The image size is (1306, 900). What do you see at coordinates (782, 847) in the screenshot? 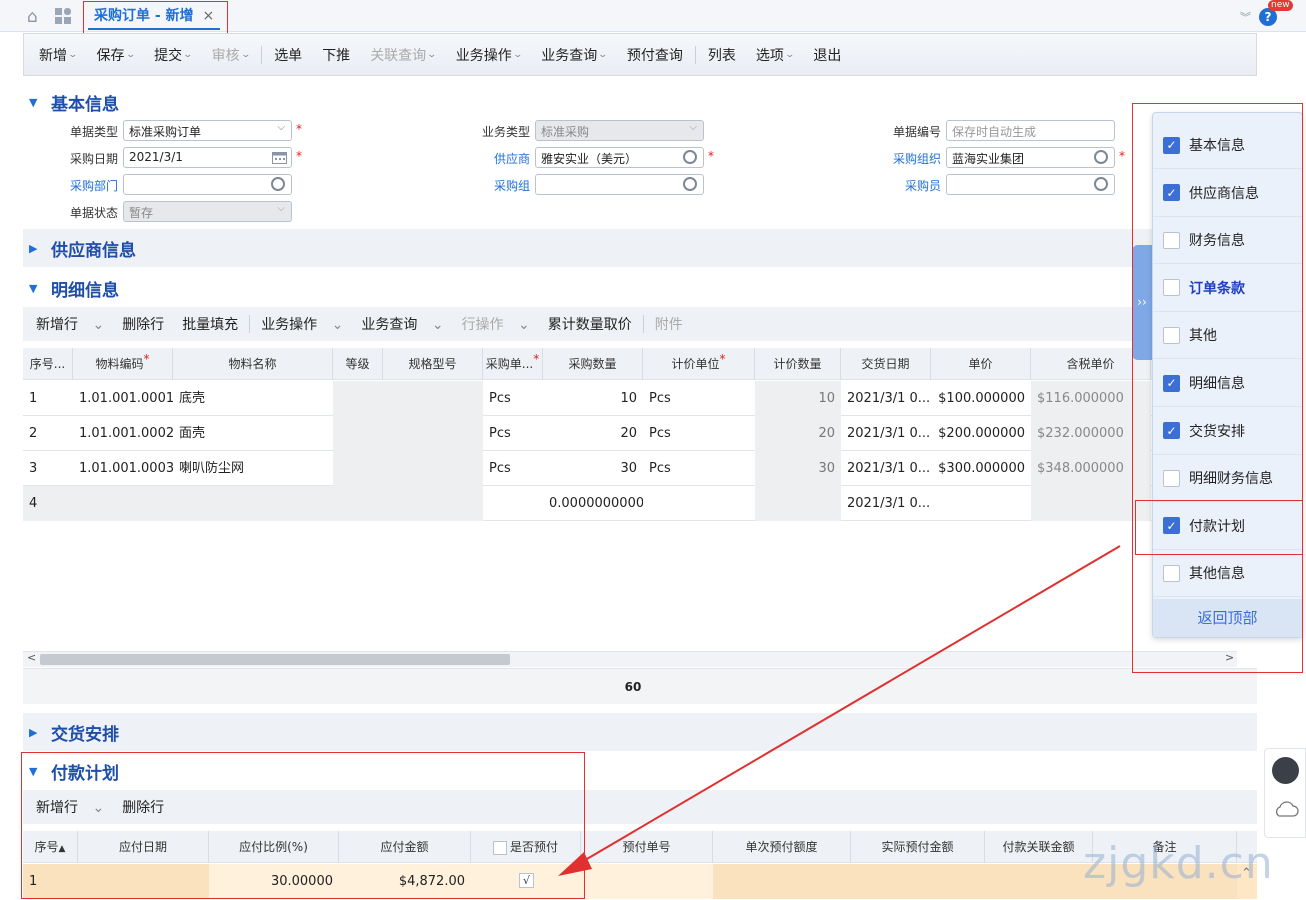
I see `payment-header-6: 单次预付额度` at bounding box center [782, 847].